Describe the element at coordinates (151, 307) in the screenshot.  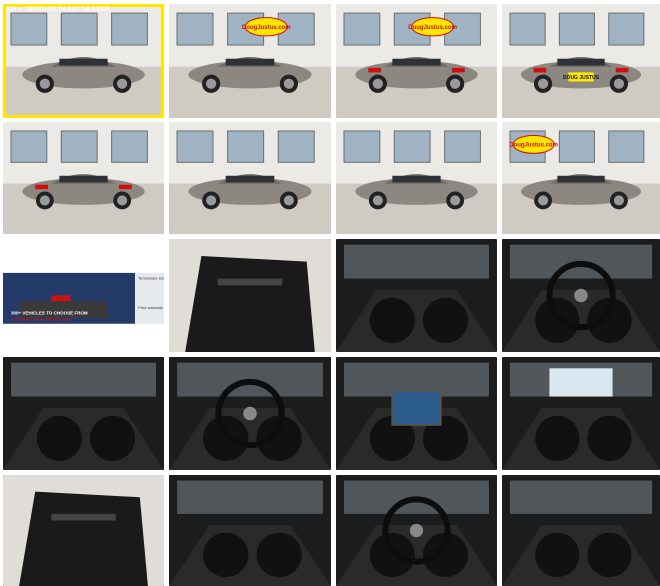
I see `promo-side-mid: Free warranty on most cars` at that location.